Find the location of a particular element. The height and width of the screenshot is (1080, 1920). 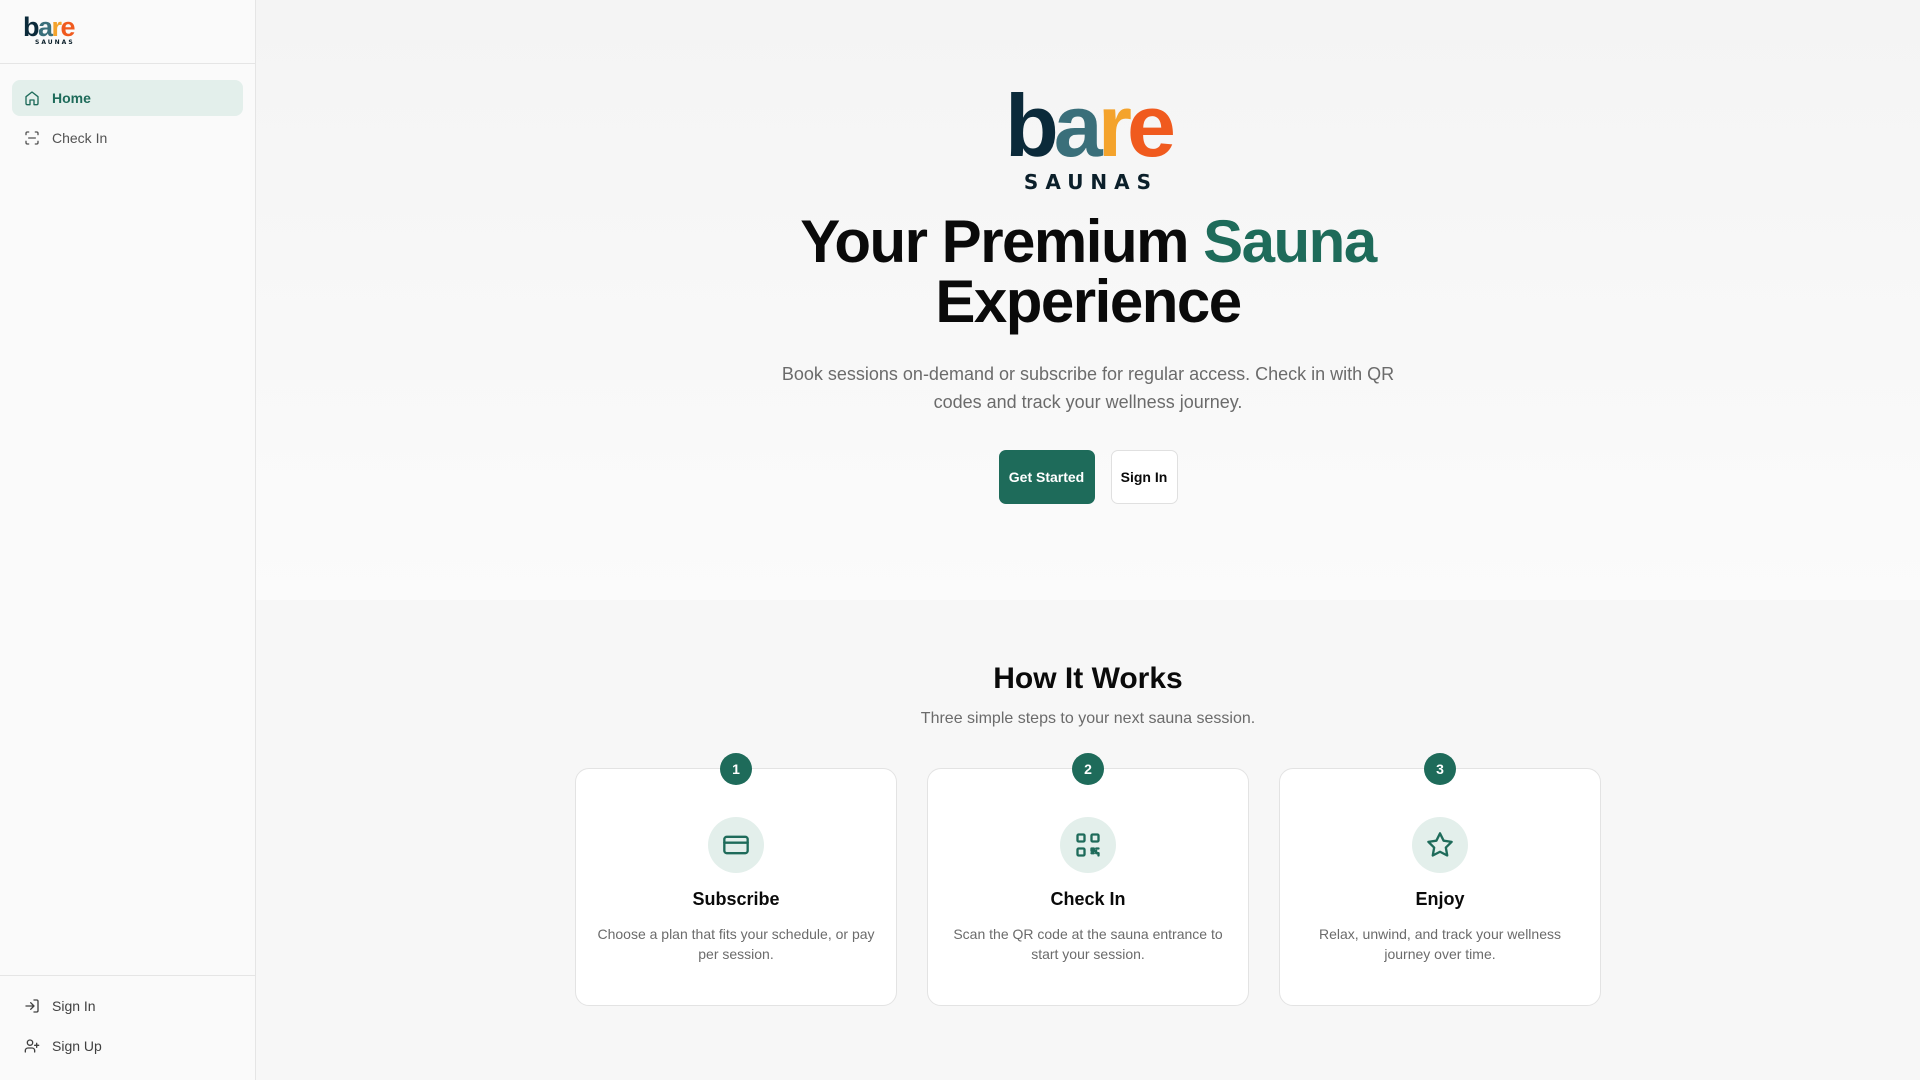

scan-icon is located at coordinates (32, 138).